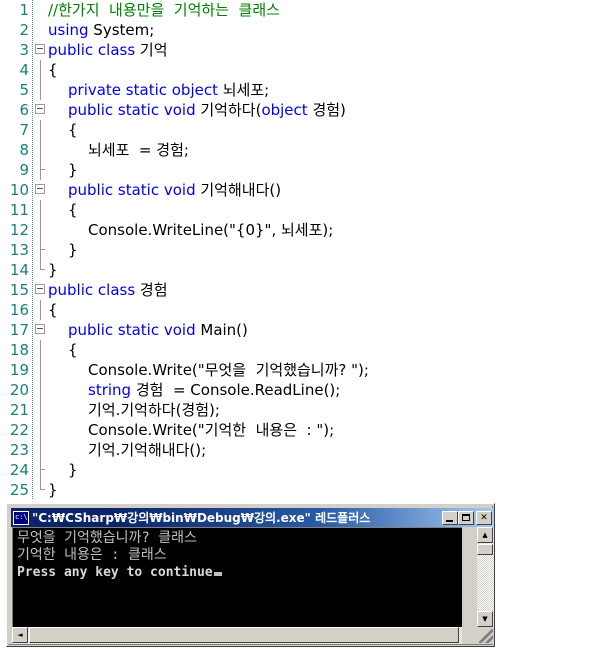  I want to click on code-line: 4{, so click(300, 70).